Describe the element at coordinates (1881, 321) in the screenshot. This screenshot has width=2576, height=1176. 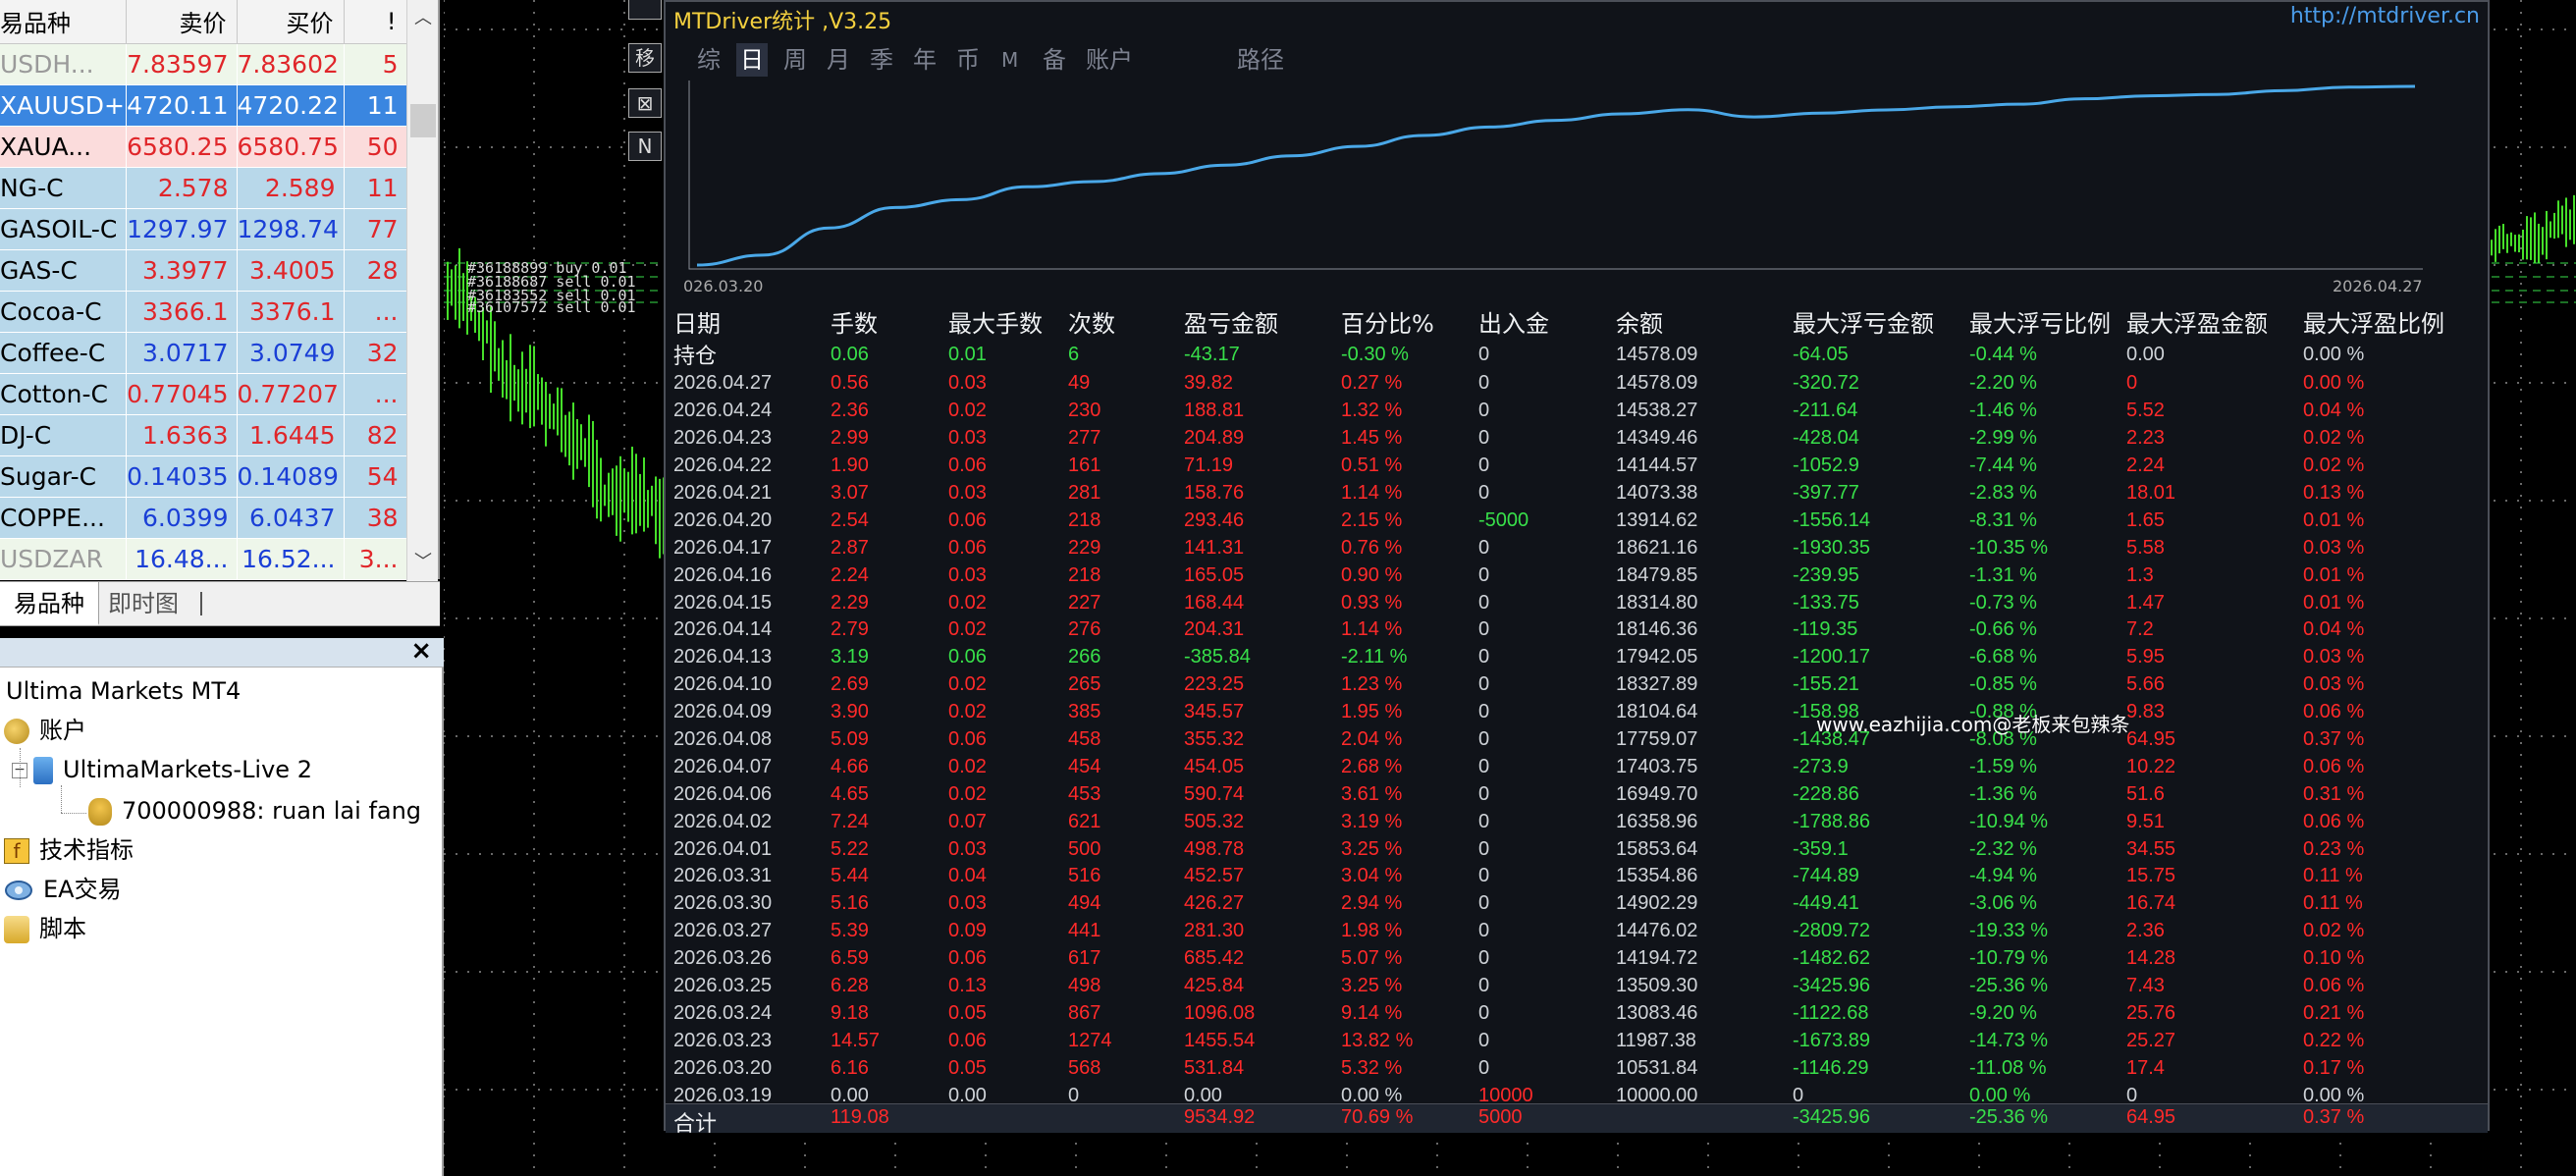
I see `stats-col-header: 最大浮亏金额` at that location.